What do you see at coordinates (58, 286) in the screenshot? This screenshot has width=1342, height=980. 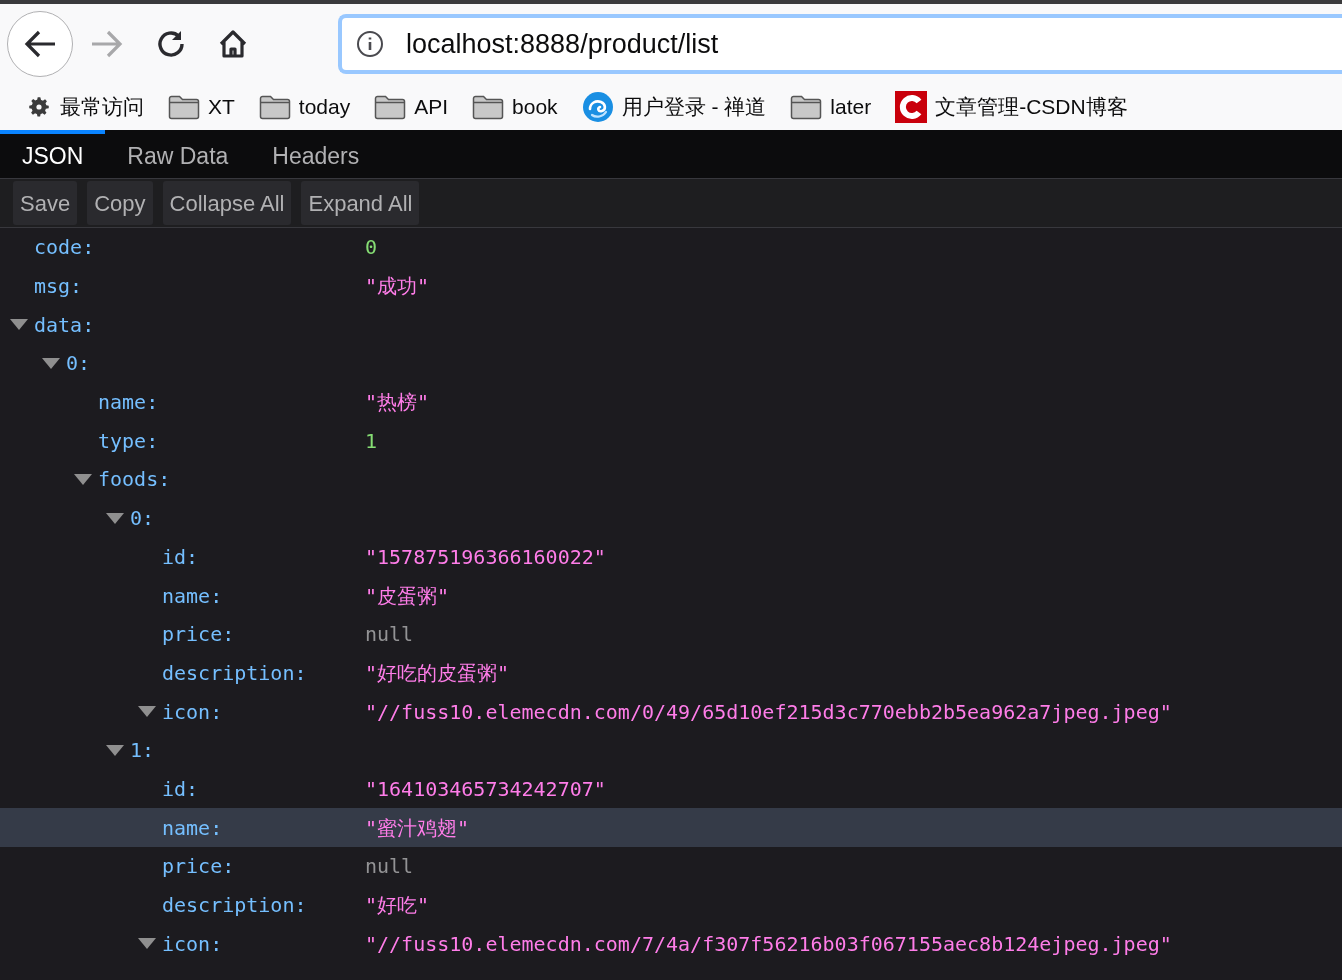 I see `json-key: msg:` at bounding box center [58, 286].